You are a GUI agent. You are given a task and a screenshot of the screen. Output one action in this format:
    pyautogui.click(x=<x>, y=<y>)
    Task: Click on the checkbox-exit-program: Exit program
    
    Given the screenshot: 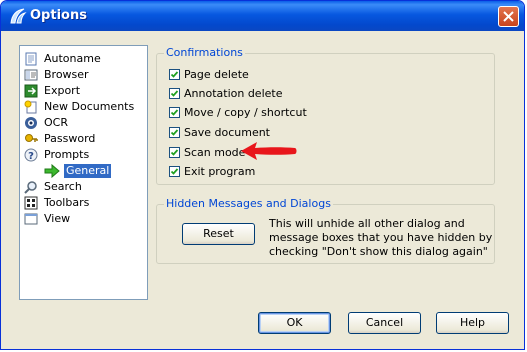 What is the action you would take?
    pyautogui.click(x=212, y=171)
    